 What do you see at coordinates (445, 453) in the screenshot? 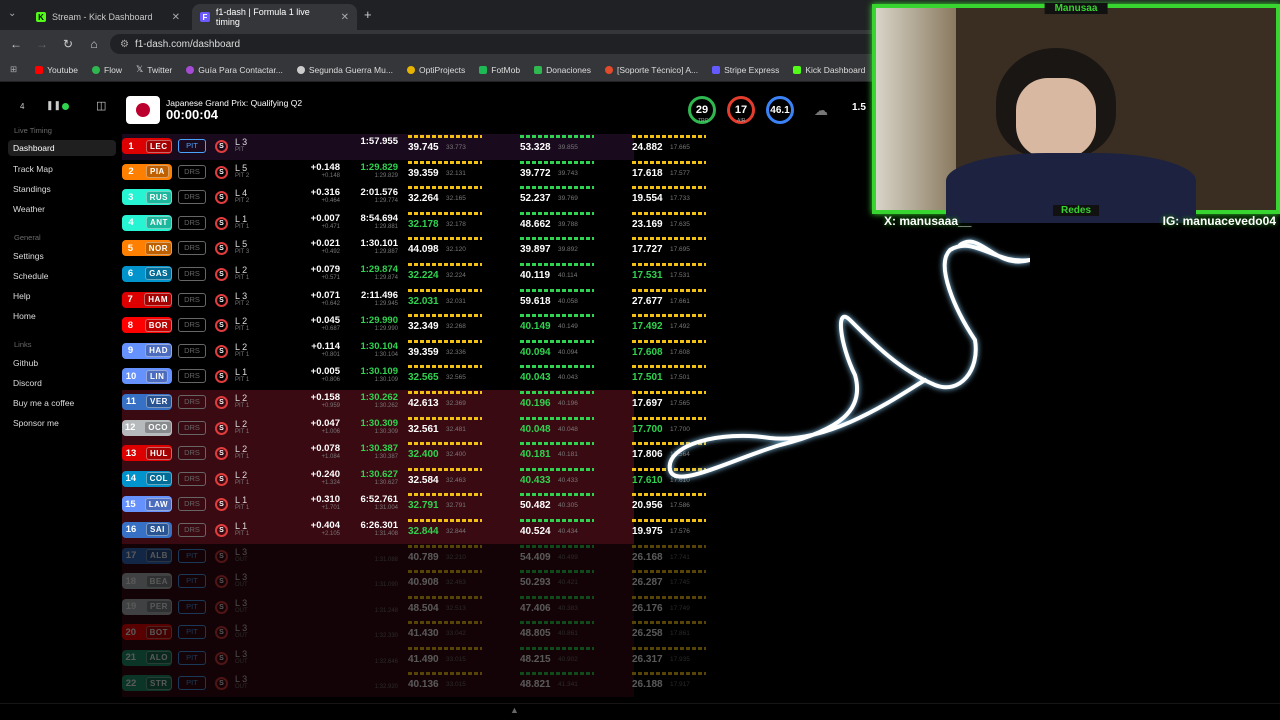
I see `sector-1: 32.400 32.400` at bounding box center [445, 453].